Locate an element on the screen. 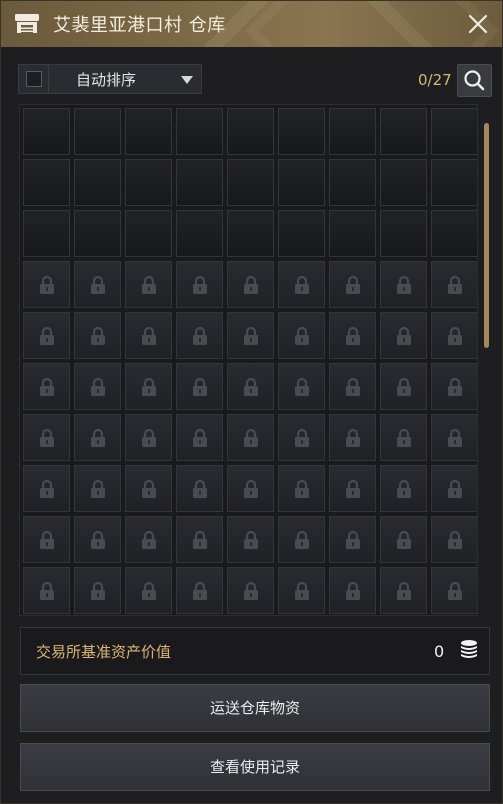  auto-sort-label: 自动排序 is located at coordinates (106, 80).